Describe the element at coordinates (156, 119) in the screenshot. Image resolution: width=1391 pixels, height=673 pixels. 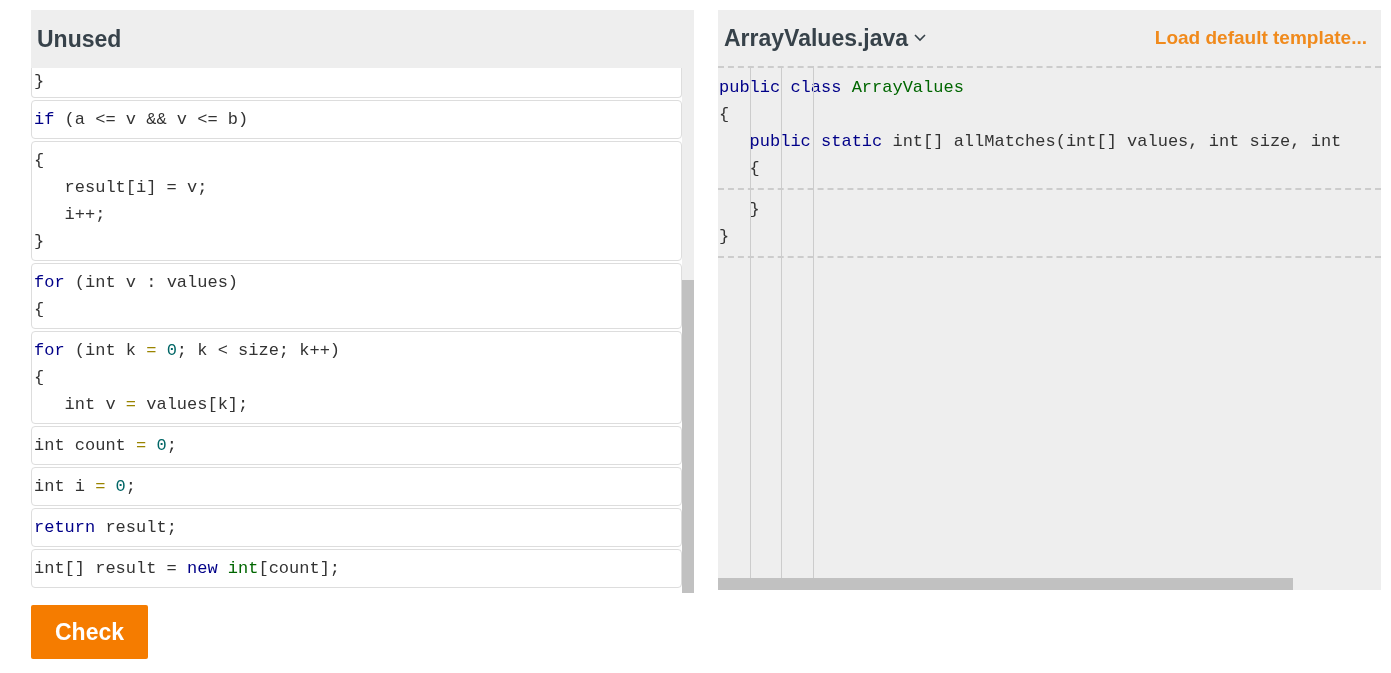
I see `code-token: (a <= v && v <= b)` at that location.